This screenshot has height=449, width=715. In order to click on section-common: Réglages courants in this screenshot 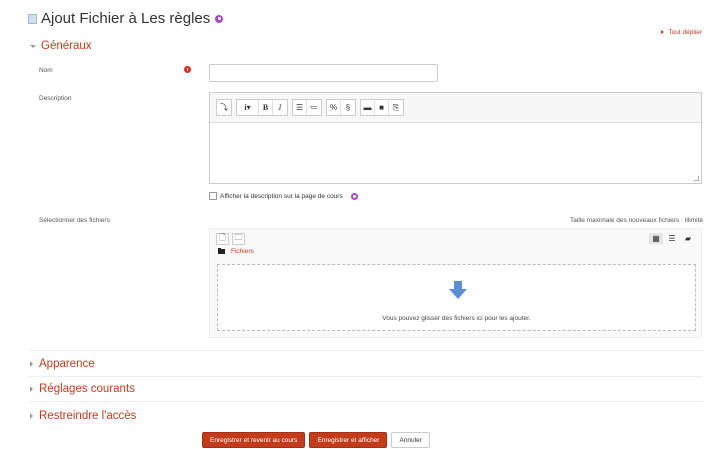, I will do `click(82, 389)`.